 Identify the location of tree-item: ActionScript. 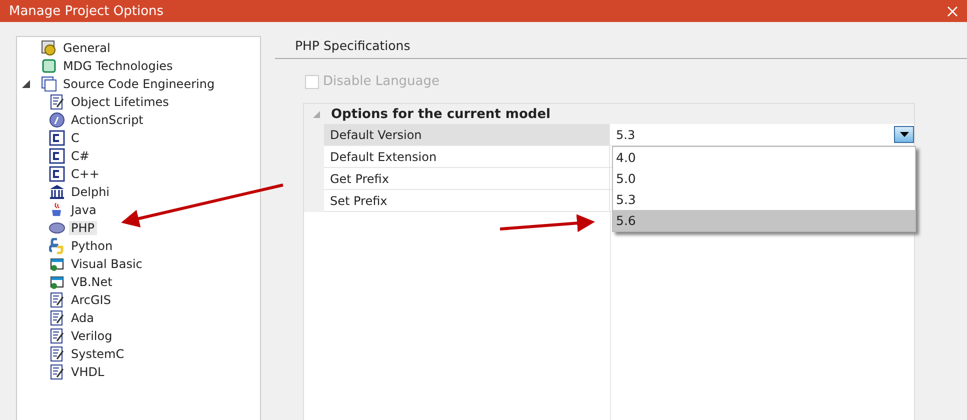
(107, 120).